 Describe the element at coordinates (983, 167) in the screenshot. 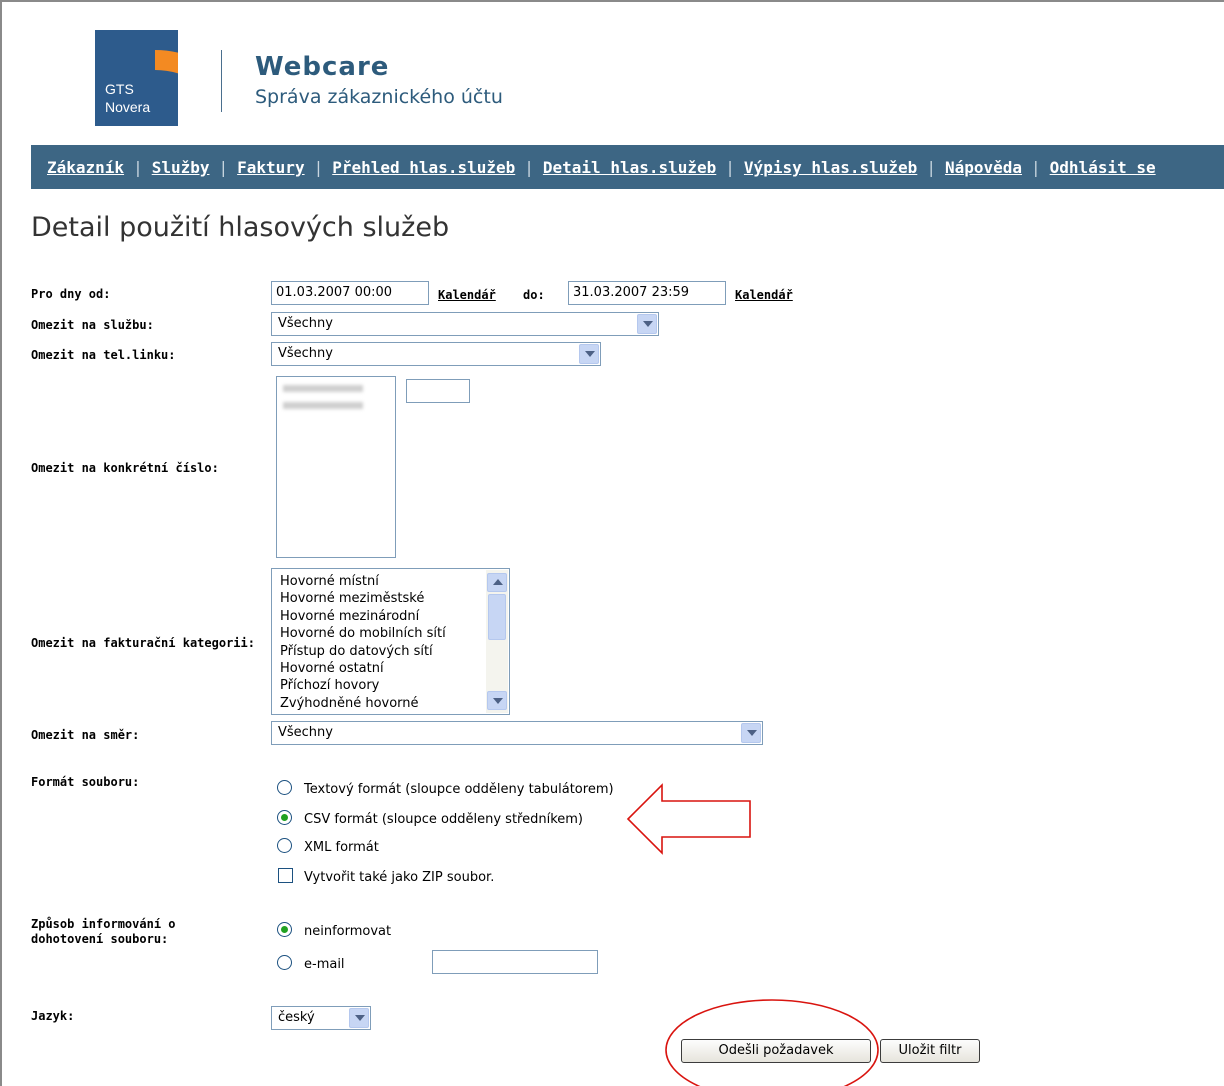

I see `nav-item-napoveda: Nápověda` at that location.